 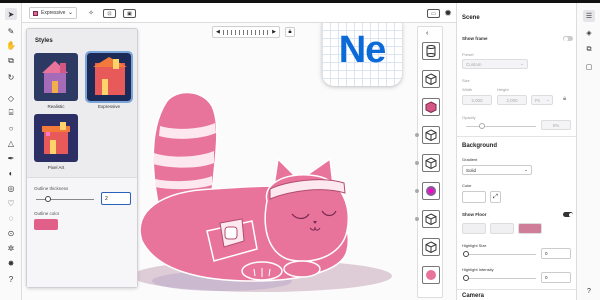 What do you see at coordinates (466, 254) in the screenshot?
I see `highlight-size-slider-thumb` at bounding box center [466, 254].